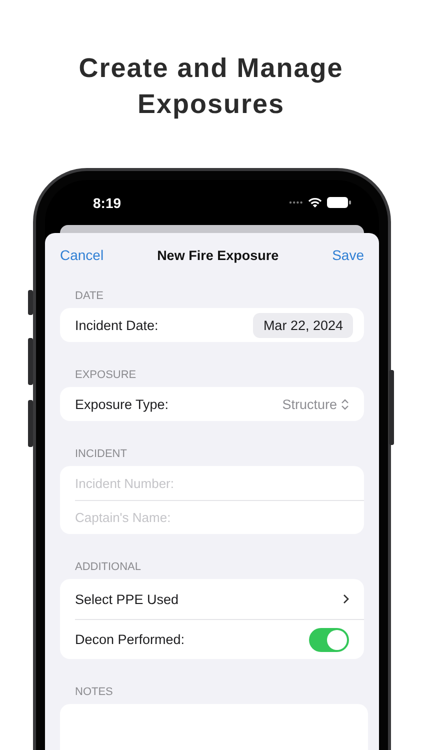 This screenshot has height=750, width=422. What do you see at coordinates (346, 599) in the screenshot?
I see `chevron-right-icon` at bounding box center [346, 599].